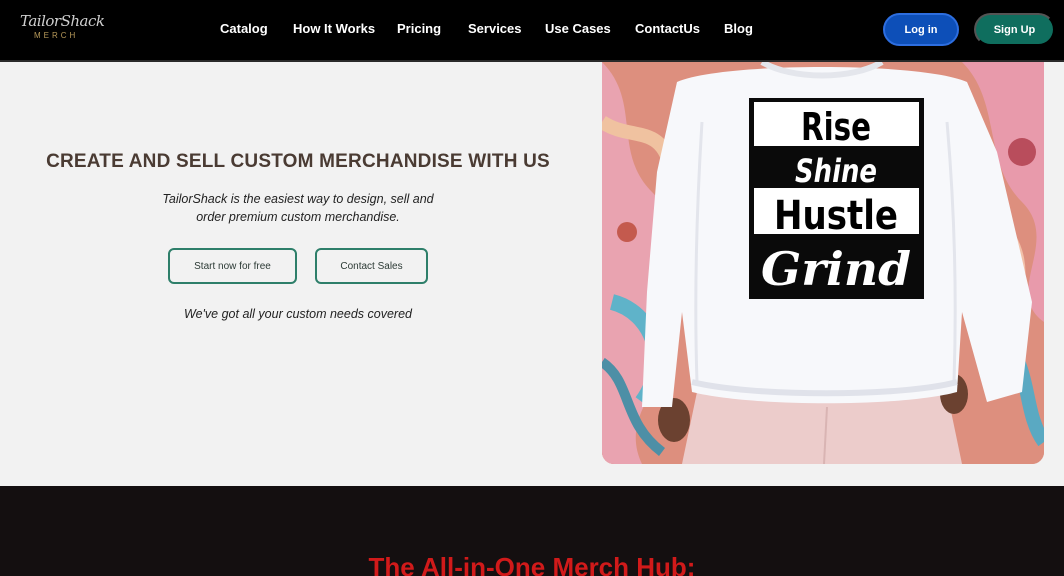  I want to click on nav-pricing: Pricing, so click(419, 28).